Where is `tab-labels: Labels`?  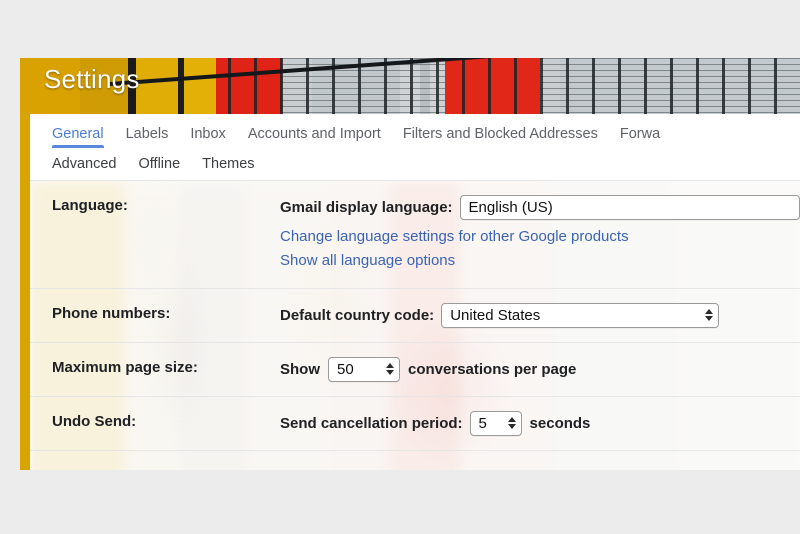 tab-labels: Labels is located at coordinates (147, 137).